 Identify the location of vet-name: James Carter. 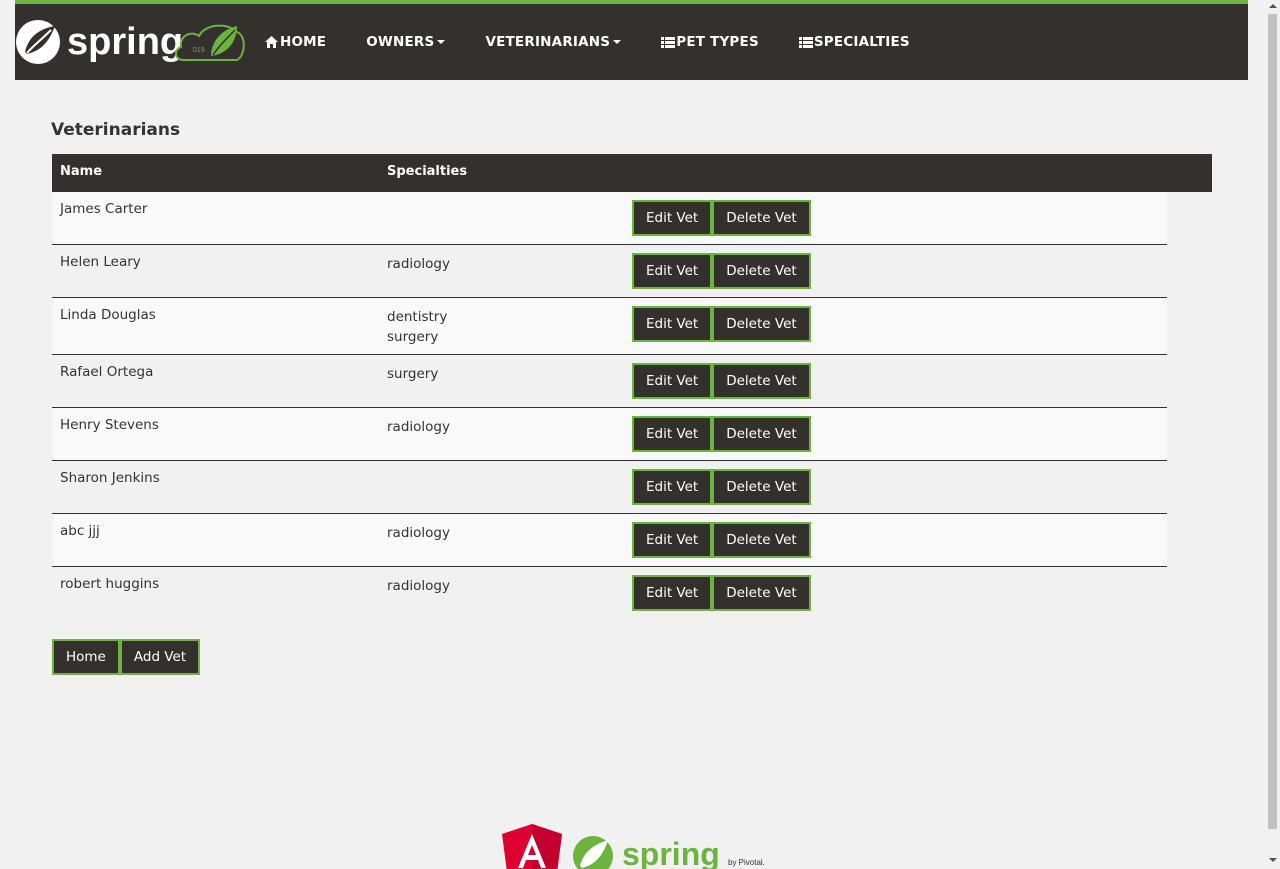
(104, 209).